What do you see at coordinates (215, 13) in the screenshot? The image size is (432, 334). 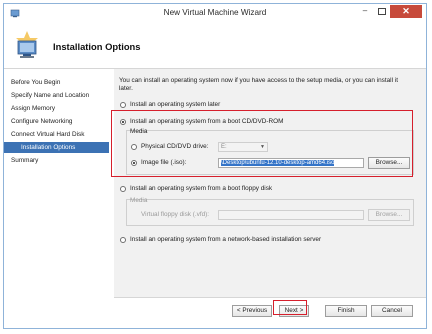 I see `title-bar: New Virtual Machine Wizard – ✕` at bounding box center [215, 13].